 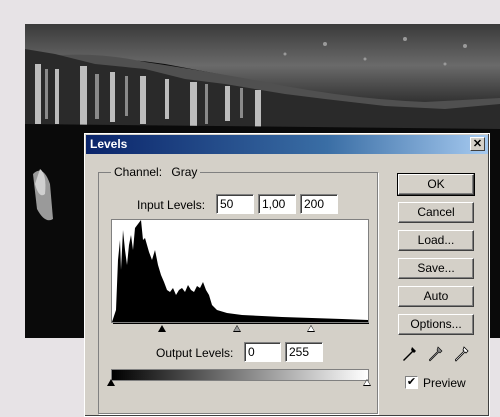 I want to click on channel-row: Channel: Gray, so click(x=156, y=172).